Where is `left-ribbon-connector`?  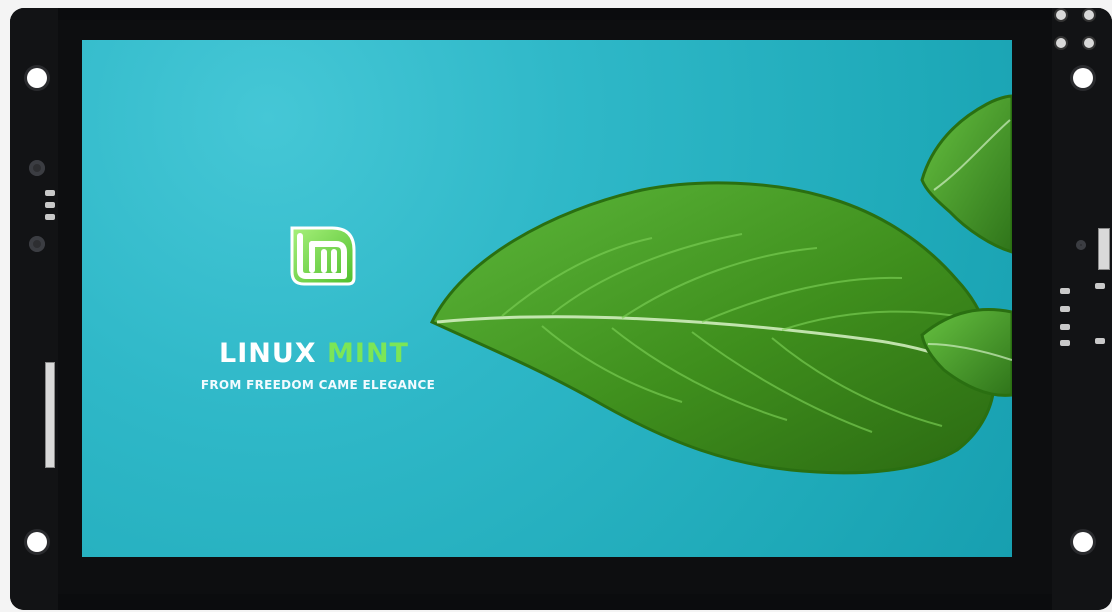 left-ribbon-connector is located at coordinates (50, 415).